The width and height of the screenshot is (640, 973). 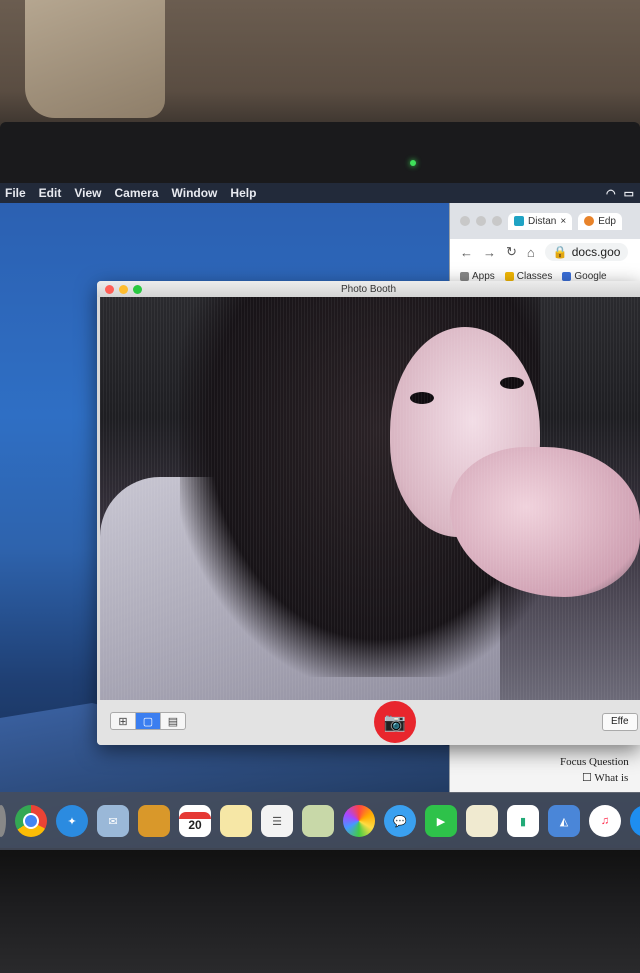 What do you see at coordinates (400, 821) in the screenshot?
I see `messages-icon: 💬` at bounding box center [400, 821].